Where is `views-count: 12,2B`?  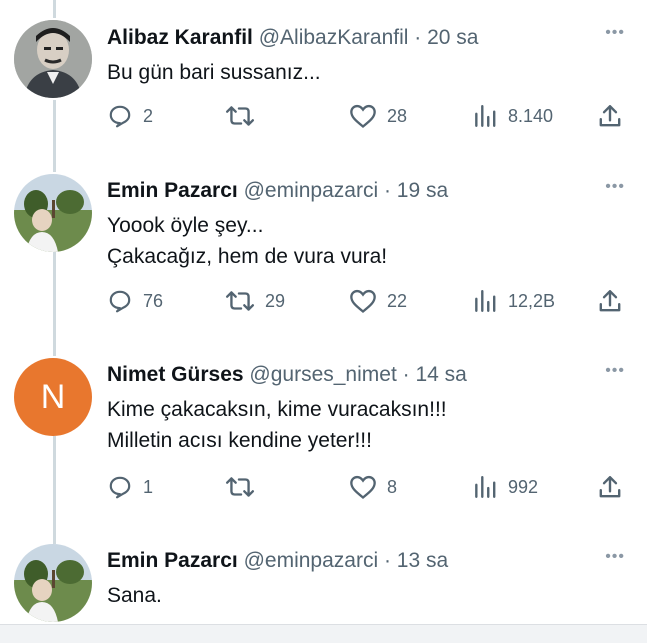
views-count: 12,2B is located at coordinates (532, 300).